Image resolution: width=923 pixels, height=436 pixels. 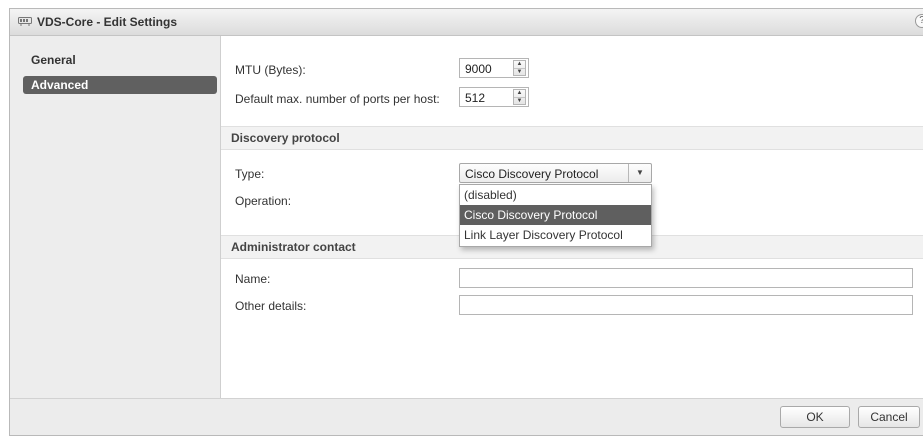 I want to click on discovery-type-select: Cisco Discovery Protocol ▼, so click(x=555, y=173).